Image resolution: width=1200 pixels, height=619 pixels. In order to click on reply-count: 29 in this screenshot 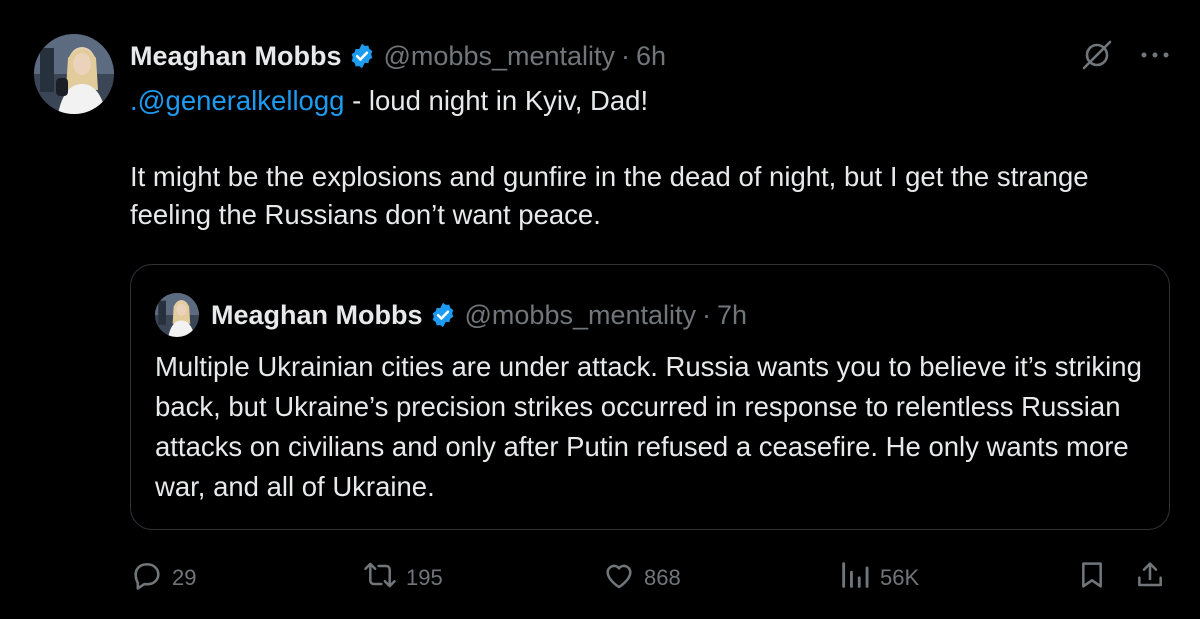, I will do `click(184, 577)`.